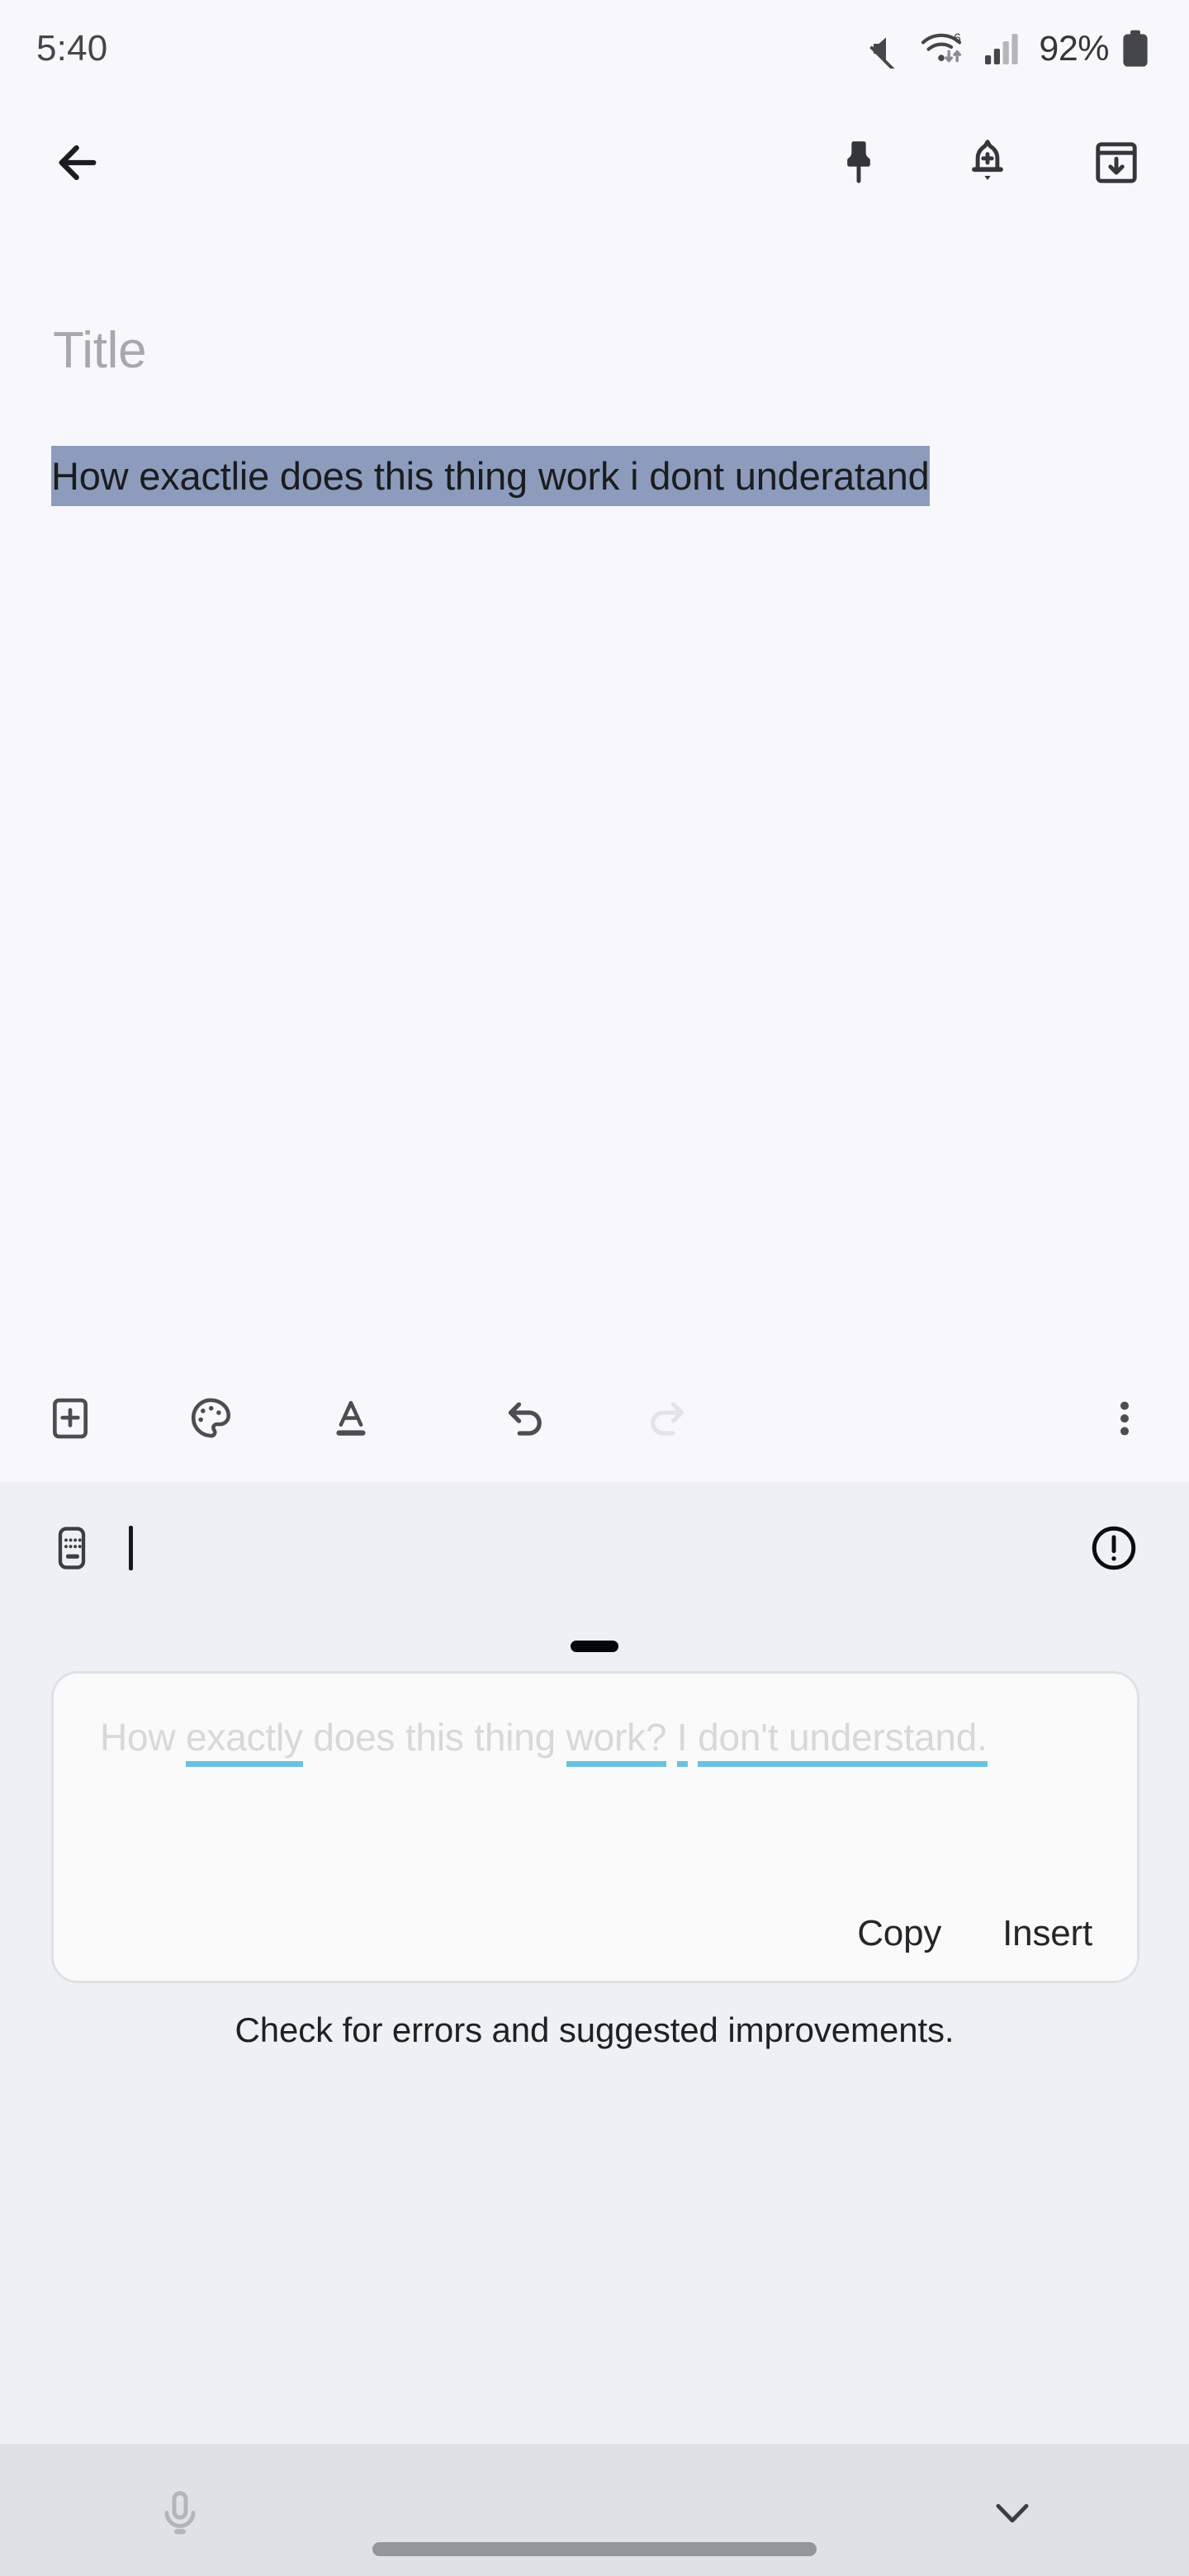 Image resolution: width=1189 pixels, height=2576 pixels. Describe the element at coordinates (887, 49) in the screenshot. I see `volume-mute-icon` at that location.